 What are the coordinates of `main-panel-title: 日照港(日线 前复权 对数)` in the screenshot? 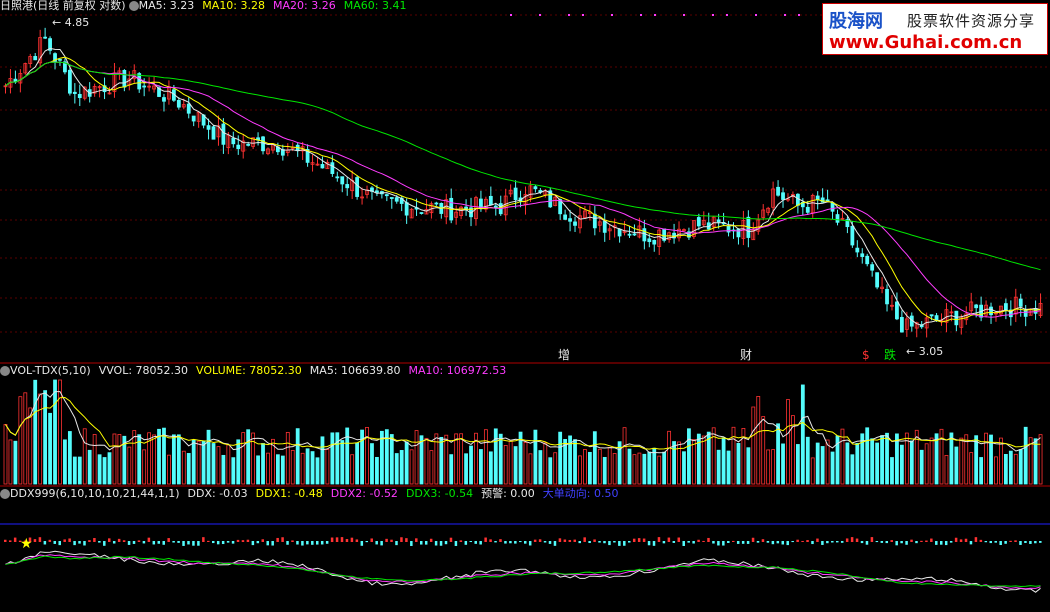 It's located at (63, 6).